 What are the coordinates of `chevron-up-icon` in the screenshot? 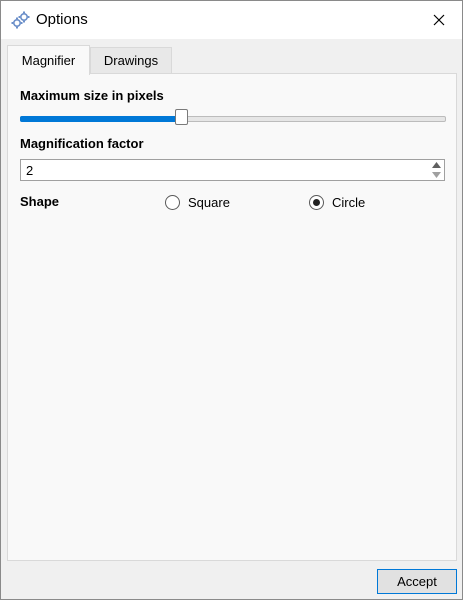 It's located at (436, 165).